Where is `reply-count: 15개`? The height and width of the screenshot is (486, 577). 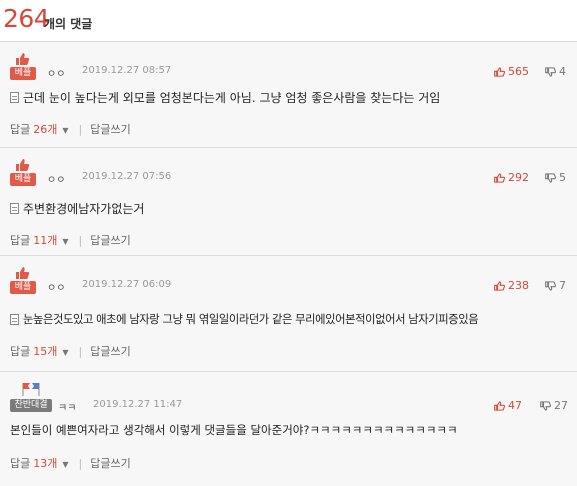
reply-count: 15개 is located at coordinates (45, 351).